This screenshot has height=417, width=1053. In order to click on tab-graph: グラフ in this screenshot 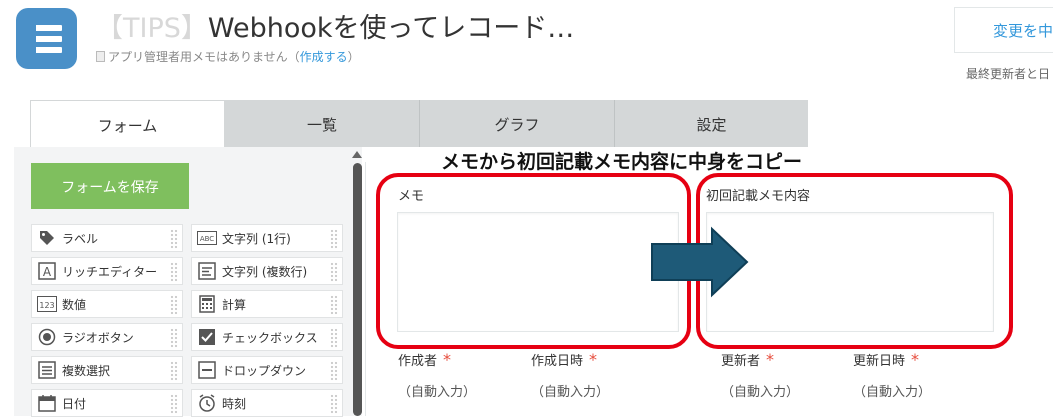, I will do `click(517, 123)`.